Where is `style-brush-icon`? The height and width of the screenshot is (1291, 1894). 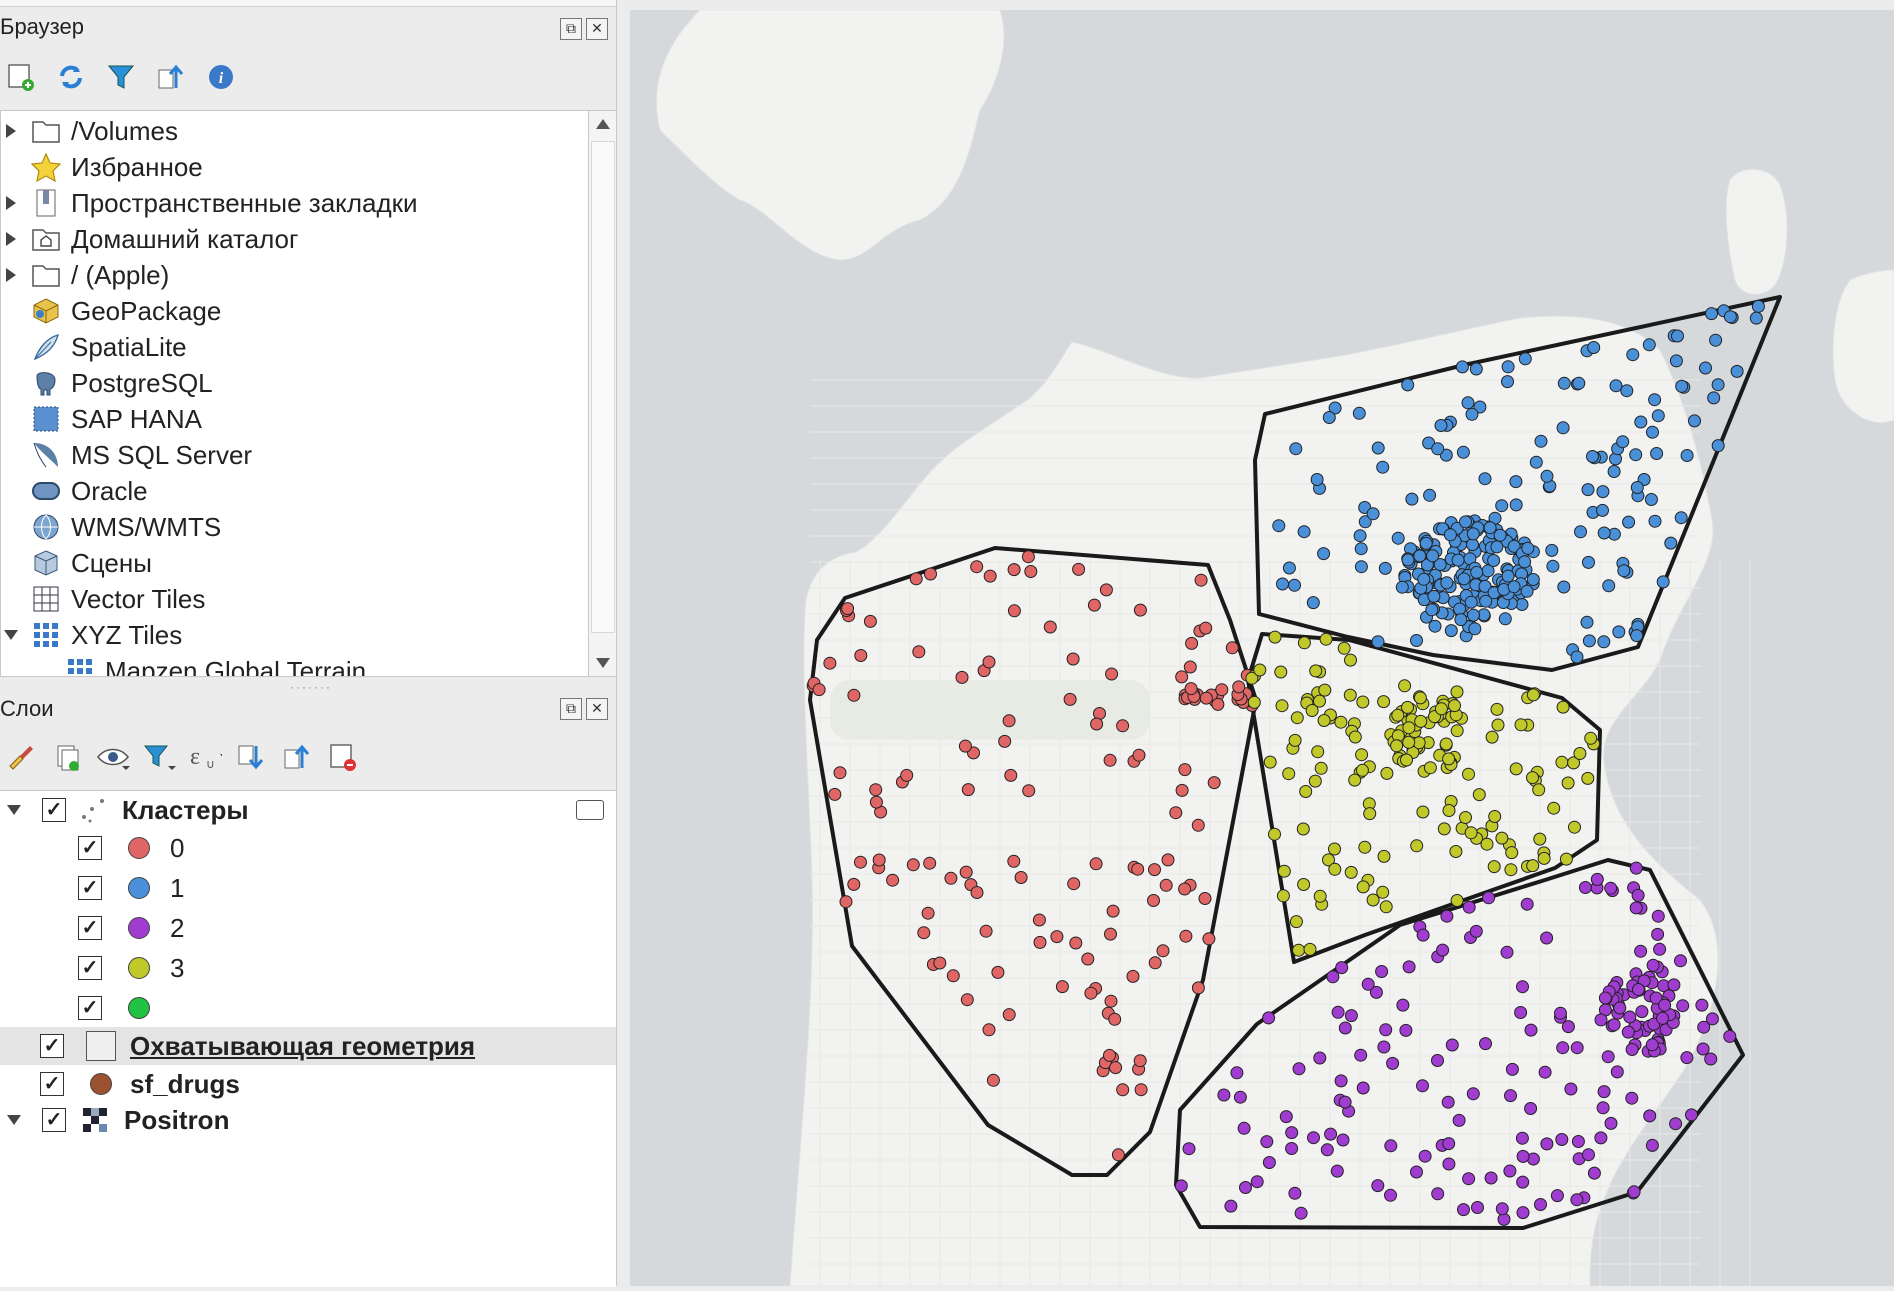 style-brush-icon is located at coordinates (21, 757).